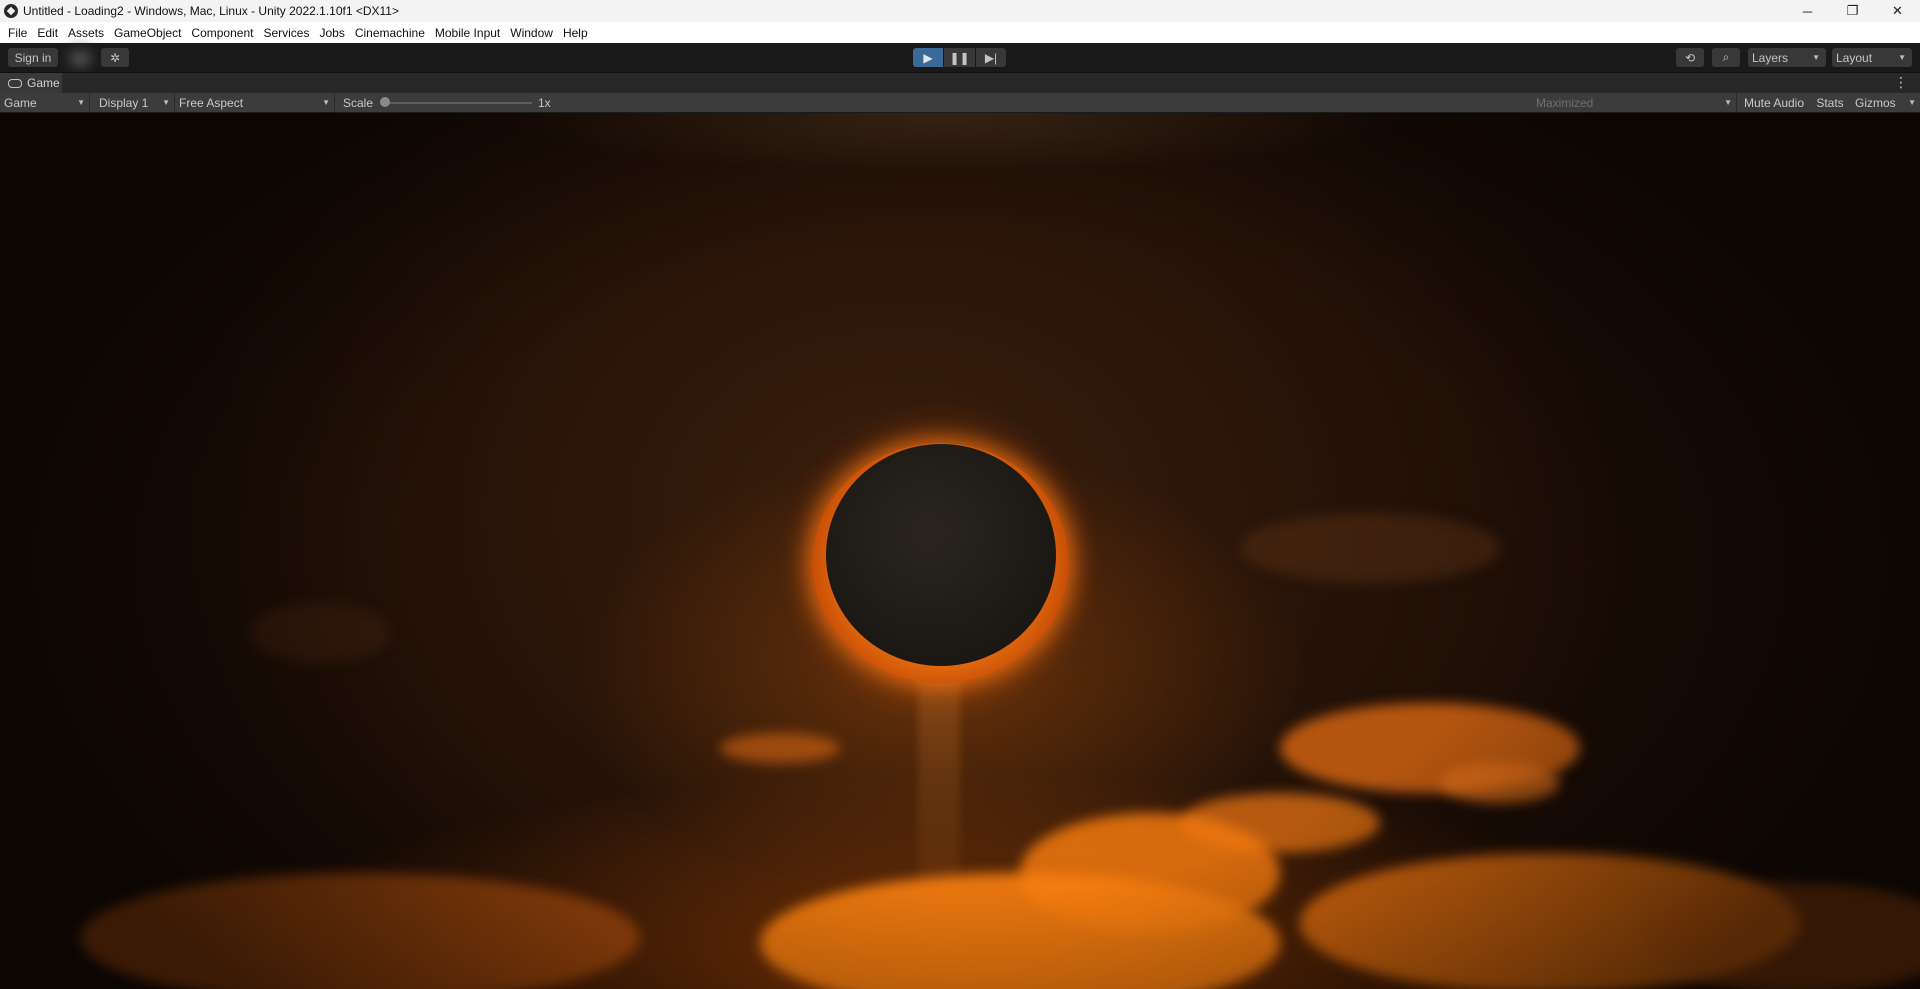 The image size is (1920, 989). I want to click on layers-label: Layers, so click(1770, 57).